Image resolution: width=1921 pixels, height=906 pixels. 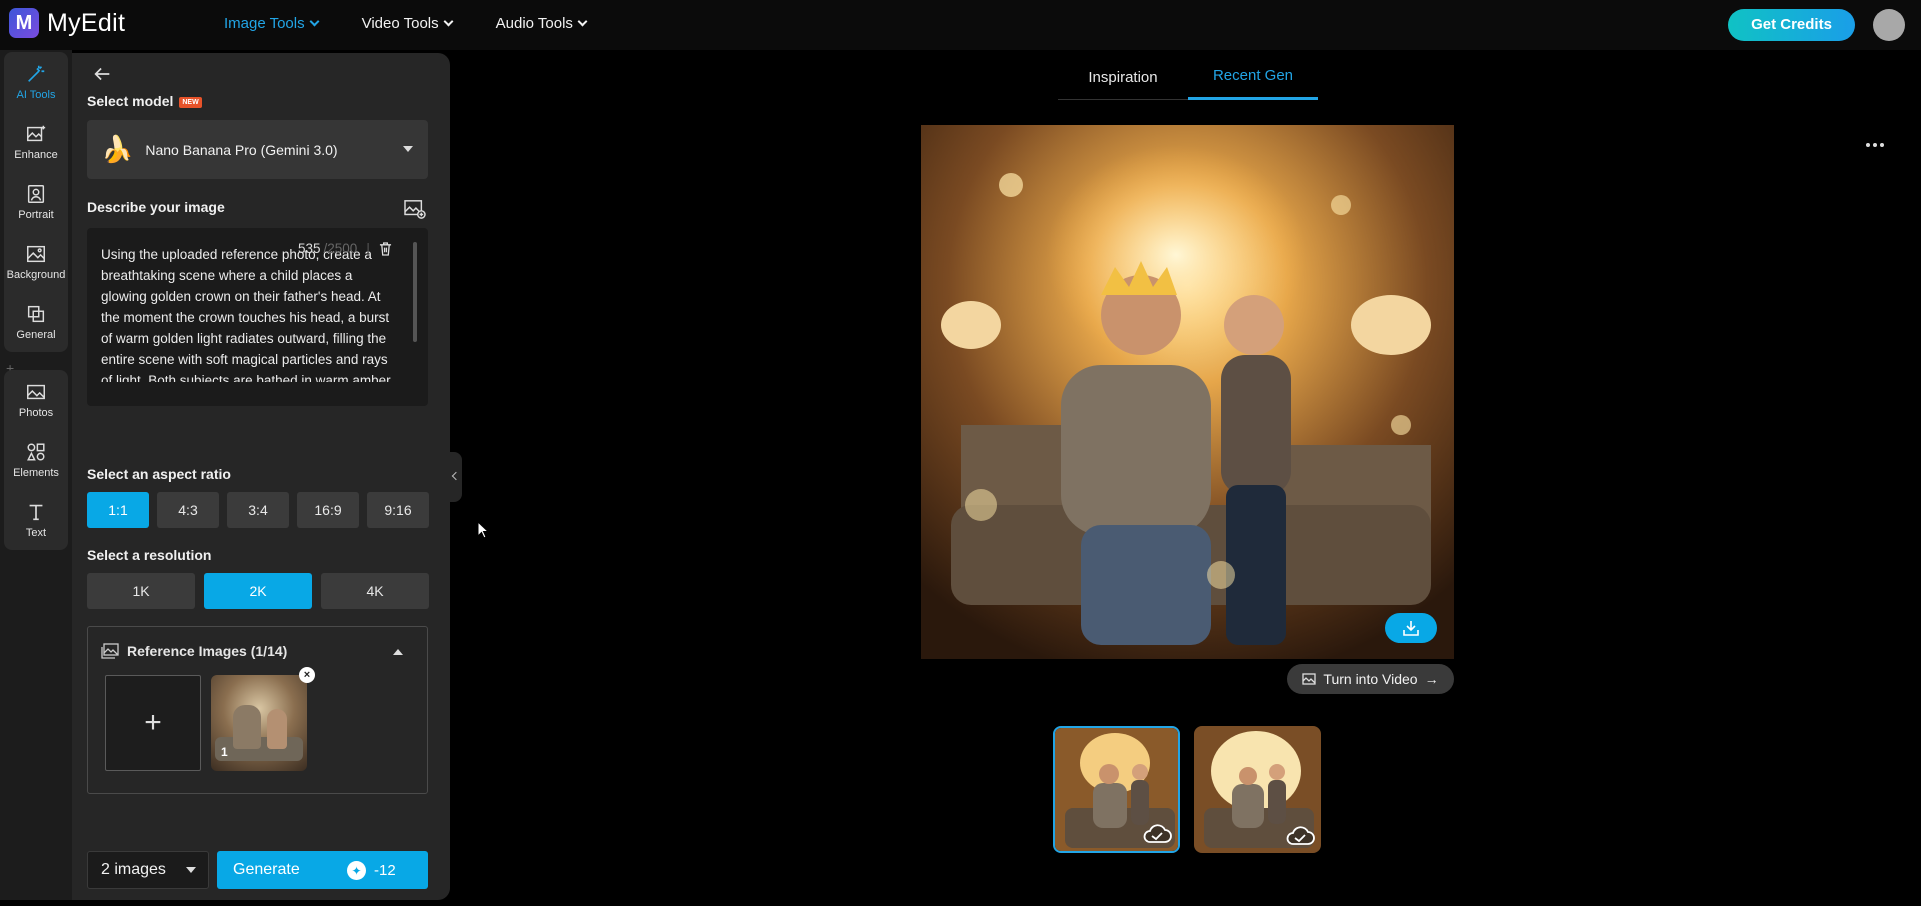 I want to click on reference-image-number: 1, so click(x=224, y=752).